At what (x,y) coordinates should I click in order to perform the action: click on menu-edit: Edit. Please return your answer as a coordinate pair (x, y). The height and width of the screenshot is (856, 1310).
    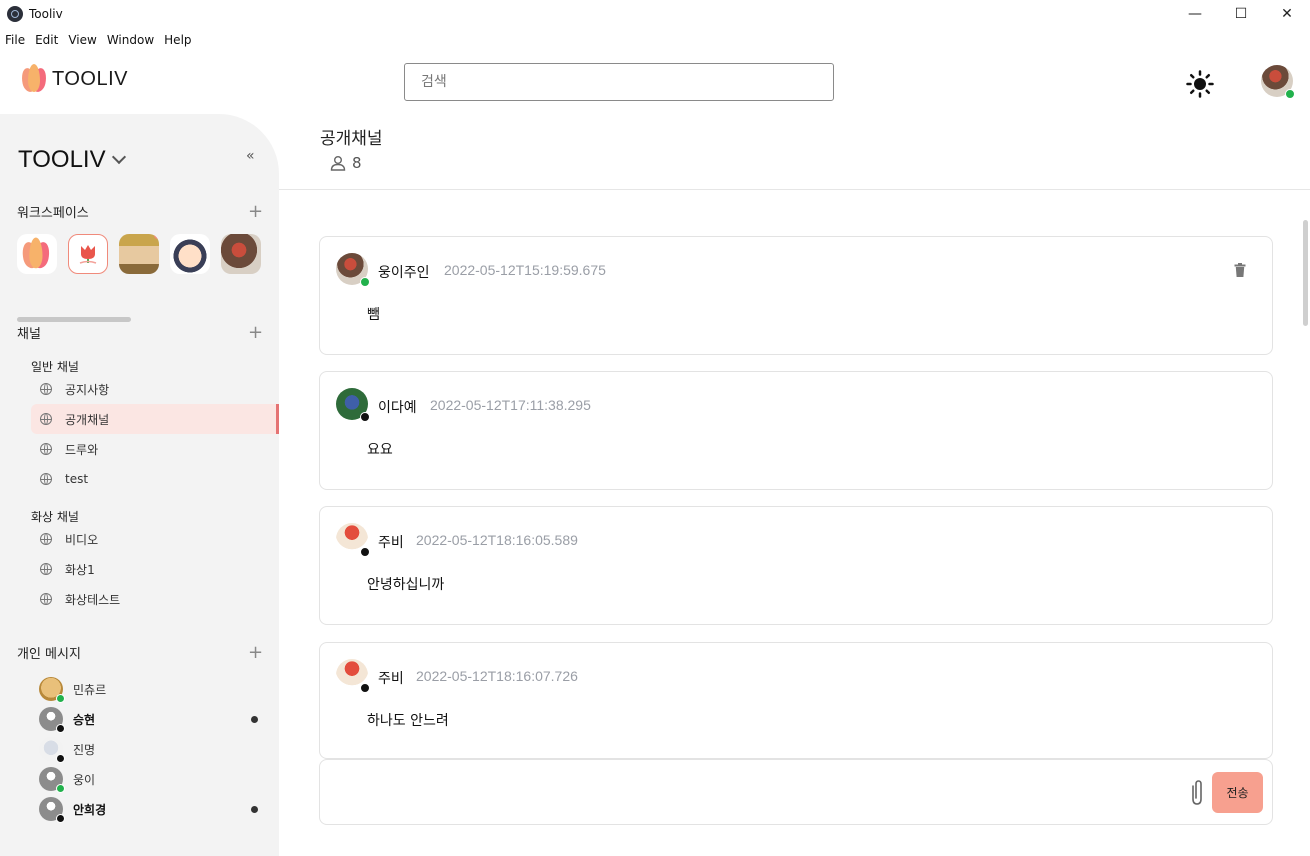
    Looking at the image, I should click on (46, 40).